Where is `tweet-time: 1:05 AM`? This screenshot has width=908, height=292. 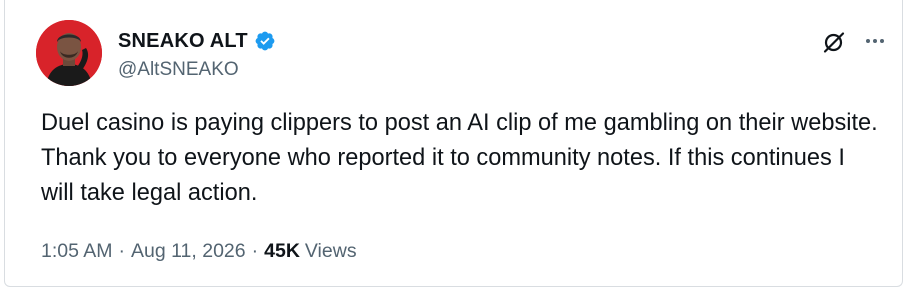 tweet-time: 1:05 AM is located at coordinates (77, 251).